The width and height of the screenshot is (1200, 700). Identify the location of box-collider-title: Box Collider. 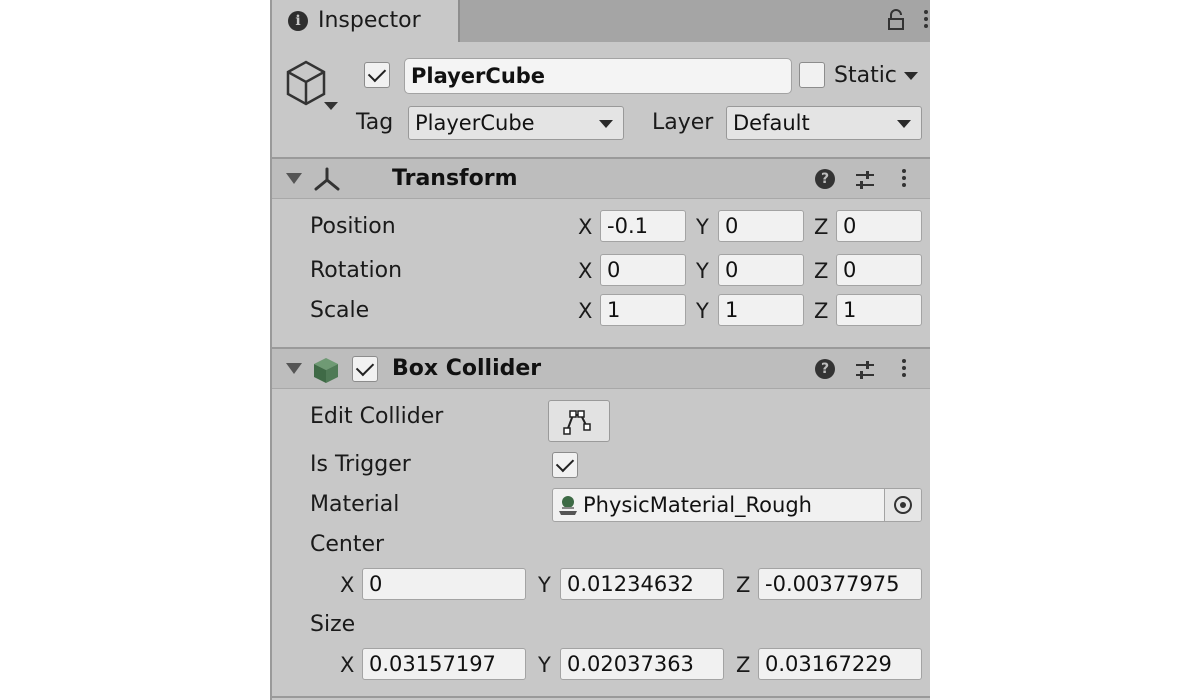
(467, 368).